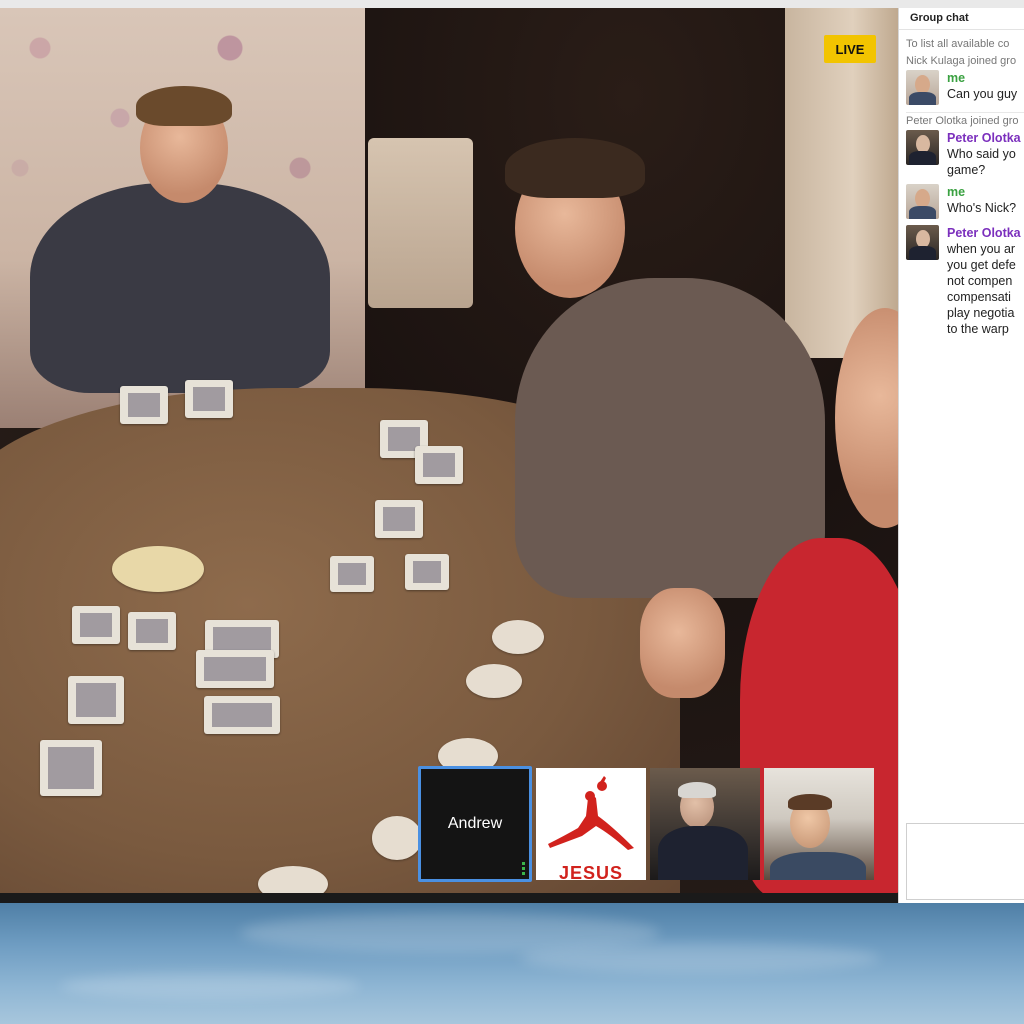  Describe the element at coordinates (981, 313) in the screenshot. I see `chat-text: play negotia` at that location.